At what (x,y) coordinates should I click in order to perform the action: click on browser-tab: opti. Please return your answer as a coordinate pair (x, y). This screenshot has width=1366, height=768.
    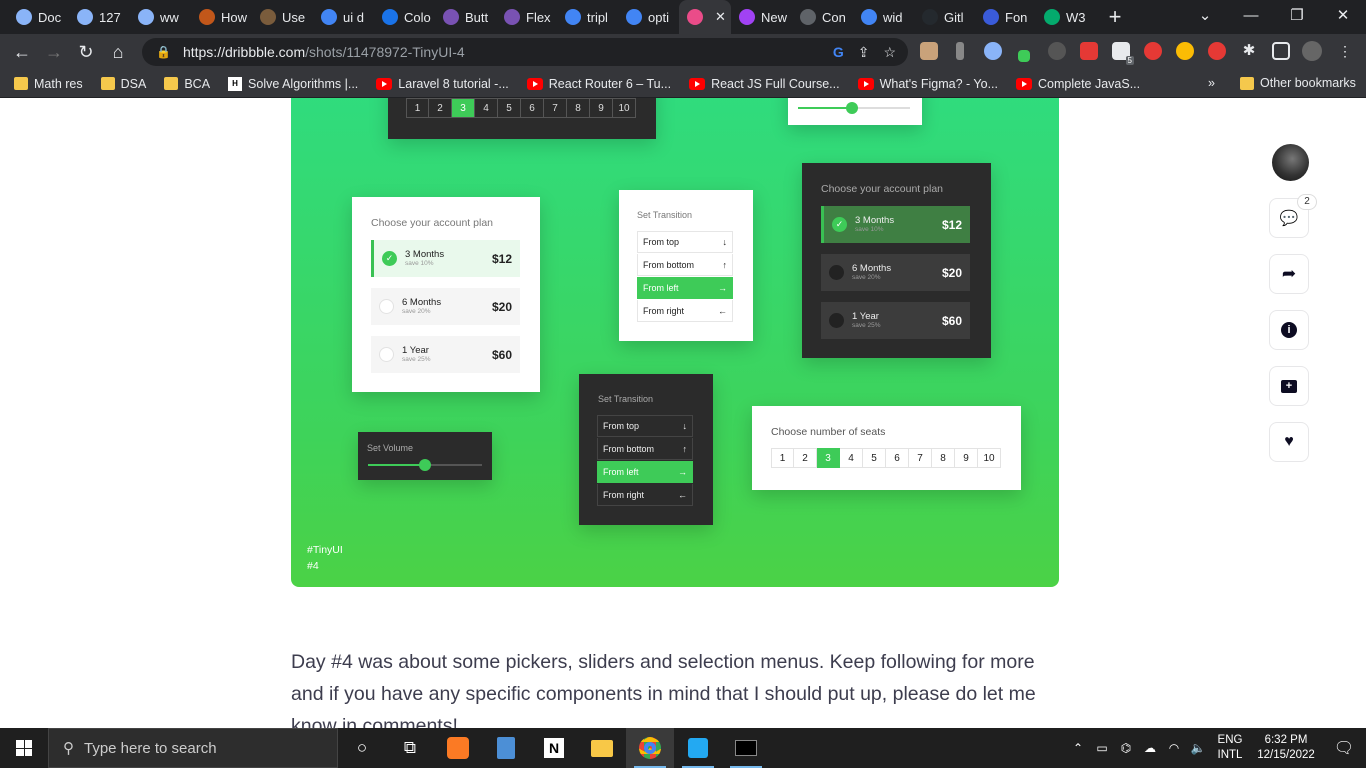
    Looking at the image, I should click on (648, 17).